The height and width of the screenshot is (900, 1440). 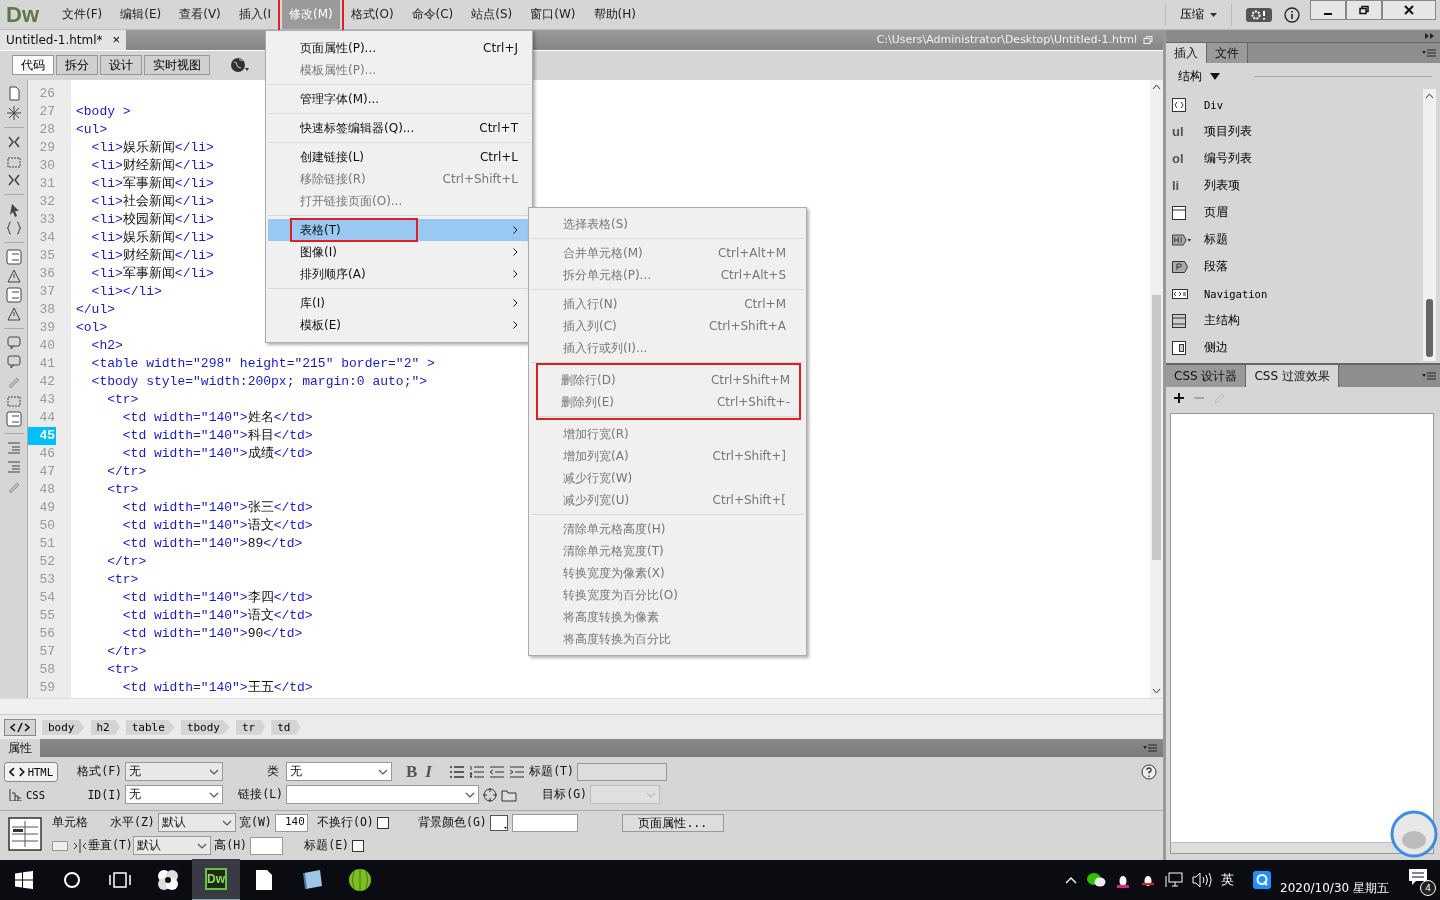 I want to click on network-icon, so click(x=1174, y=880).